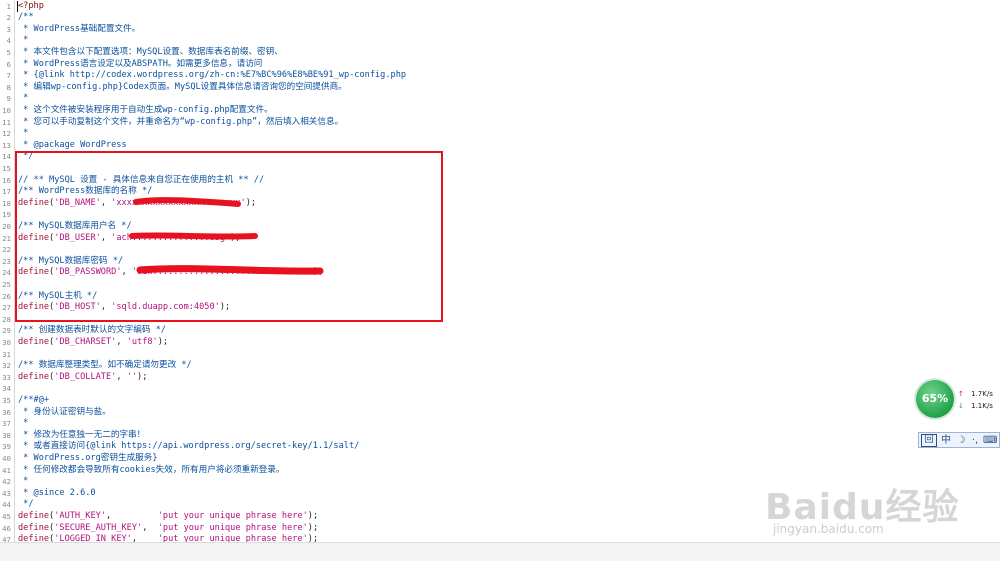  What do you see at coordinates (975, 406) in the screenshot?
I see `download-speed: ↓ 1.1K/s` at bounding box center [975, 406].